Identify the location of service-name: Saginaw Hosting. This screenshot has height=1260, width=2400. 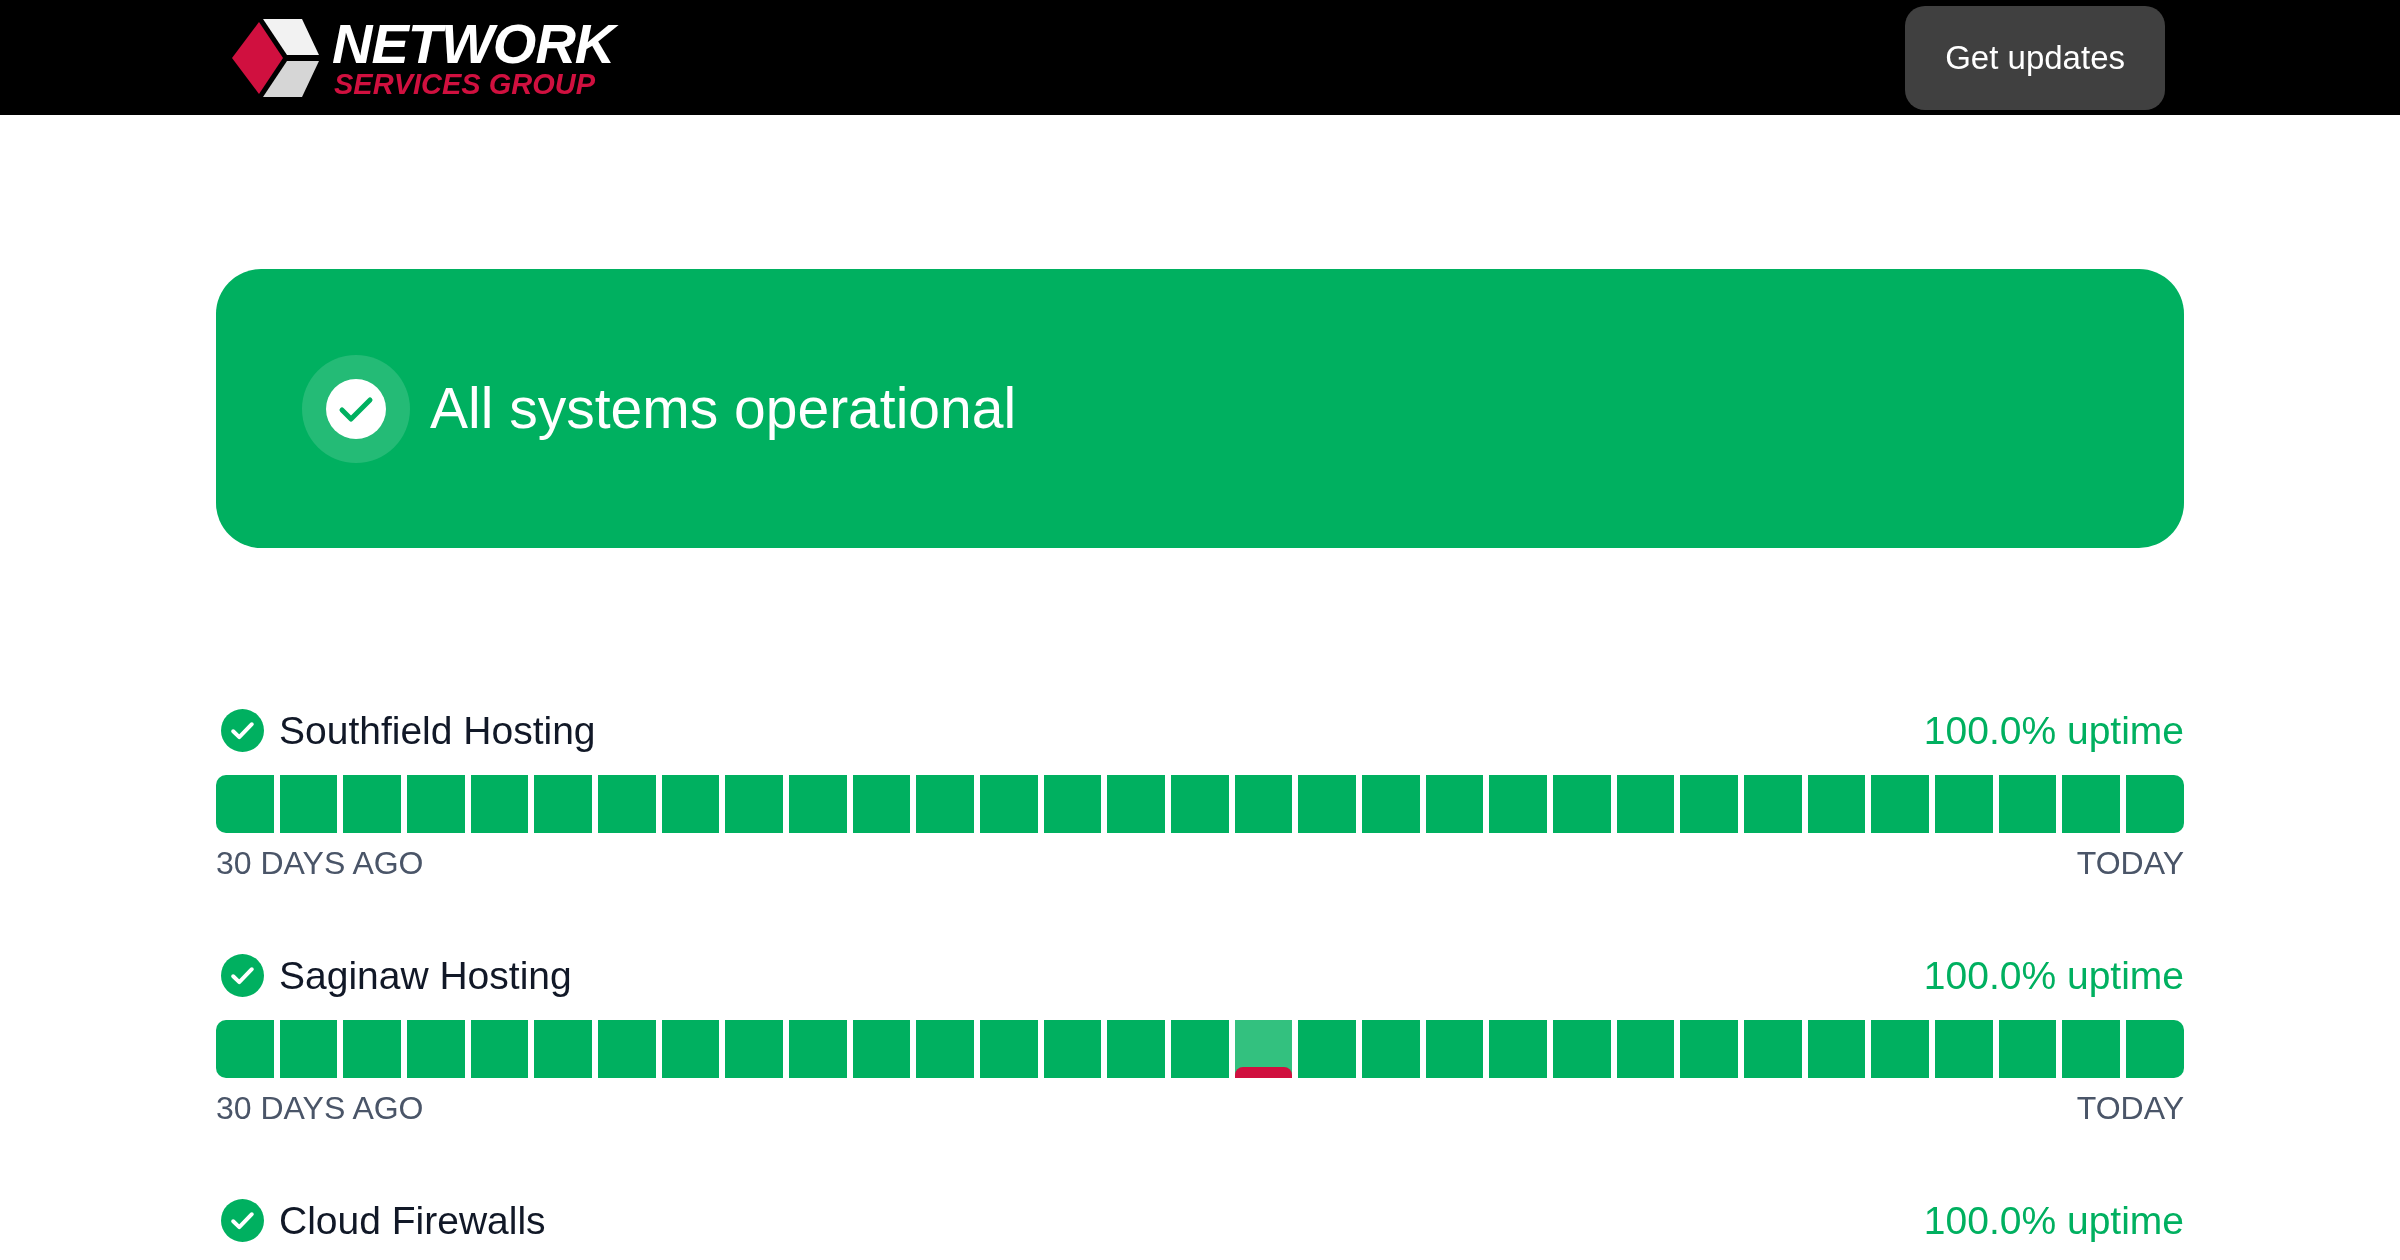
(425, 975).